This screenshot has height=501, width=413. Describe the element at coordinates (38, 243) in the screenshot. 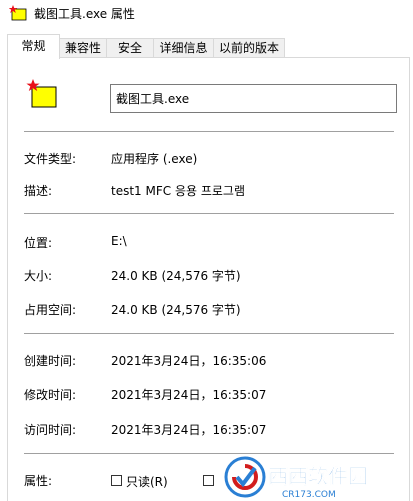

I see `location-label: 位置:` at that location.